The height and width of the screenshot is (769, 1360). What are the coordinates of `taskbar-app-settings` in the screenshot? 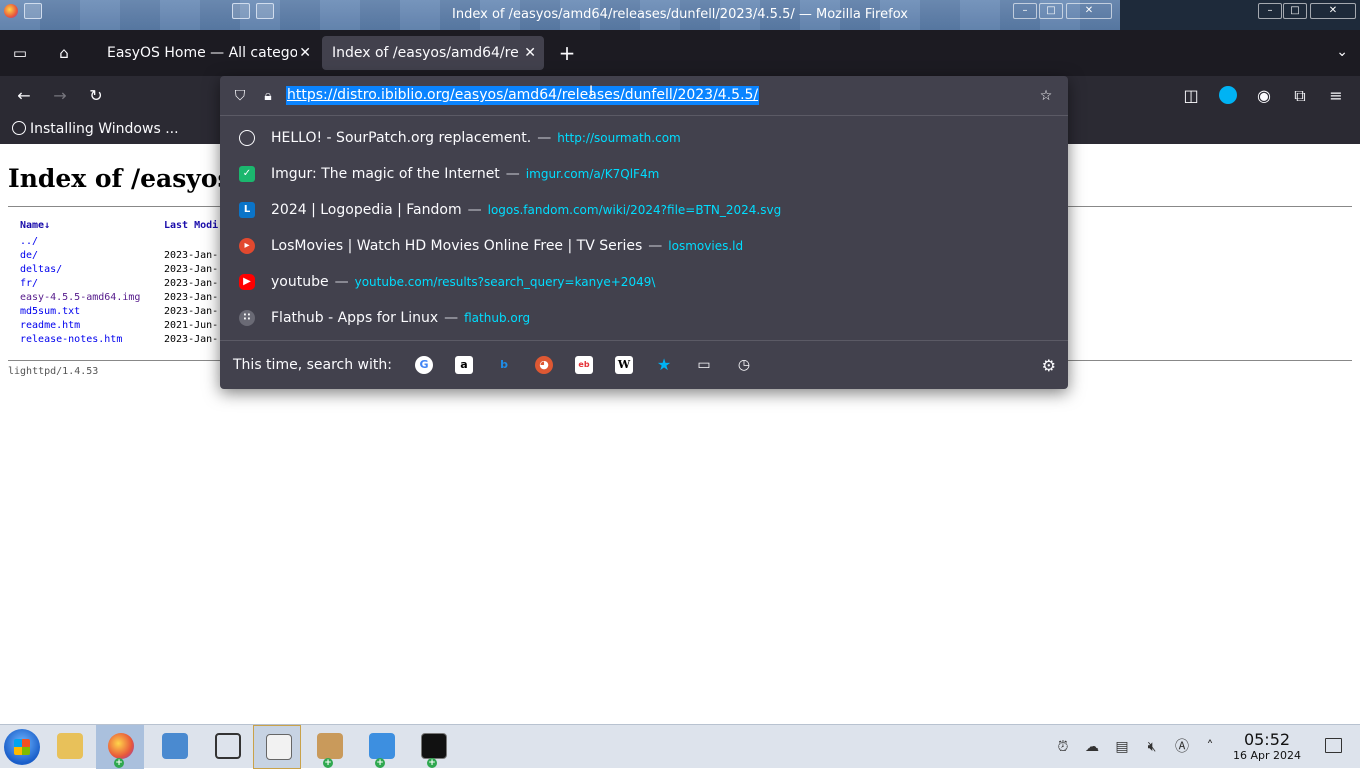 It's located at (174, 747).